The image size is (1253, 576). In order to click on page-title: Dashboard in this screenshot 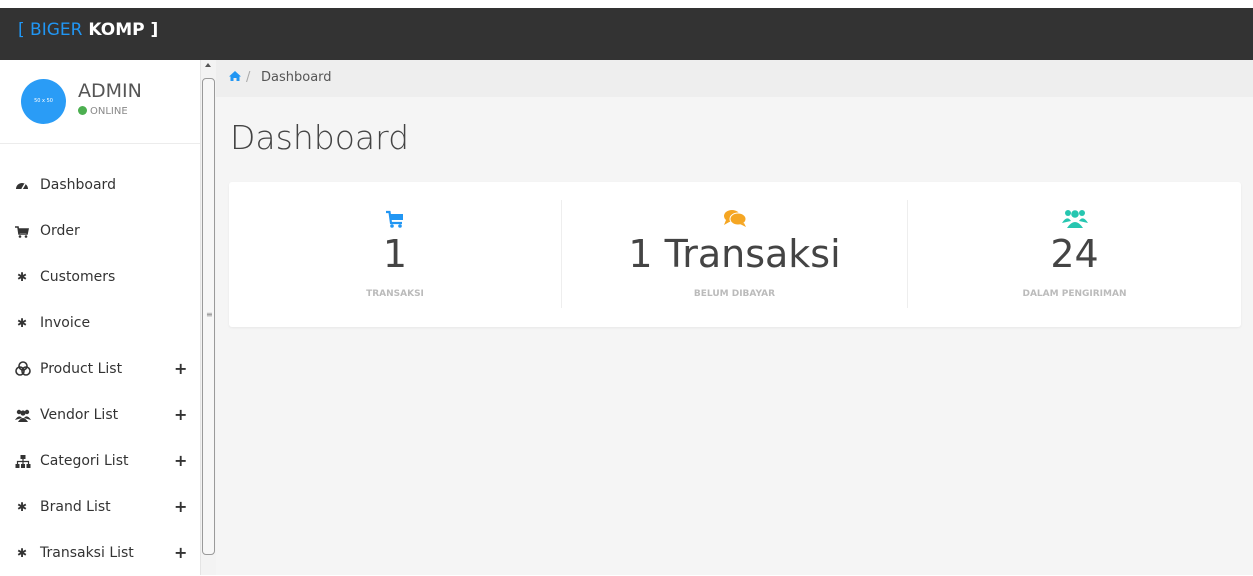, I will do `click(320, 137)`.